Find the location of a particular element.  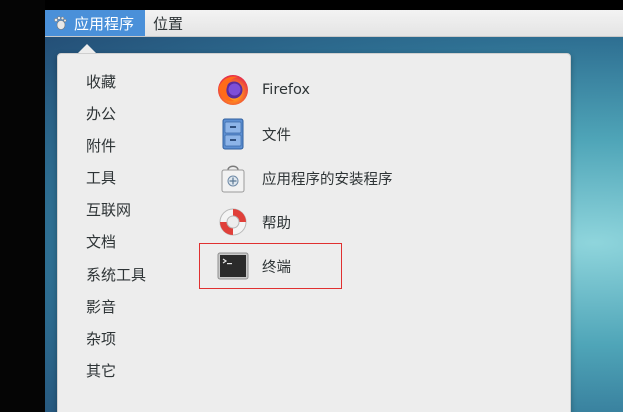

category-favorites: 收藏 is located at coordinates (116, 82).